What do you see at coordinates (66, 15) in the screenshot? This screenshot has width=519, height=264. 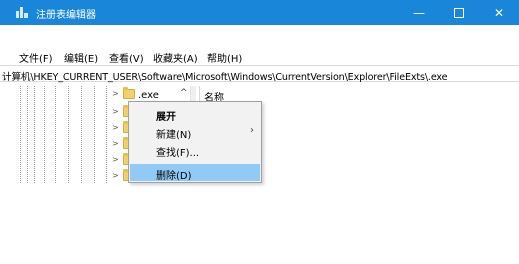 I see `window-title: 注册表编辑器` at bounding box center [66, 15].